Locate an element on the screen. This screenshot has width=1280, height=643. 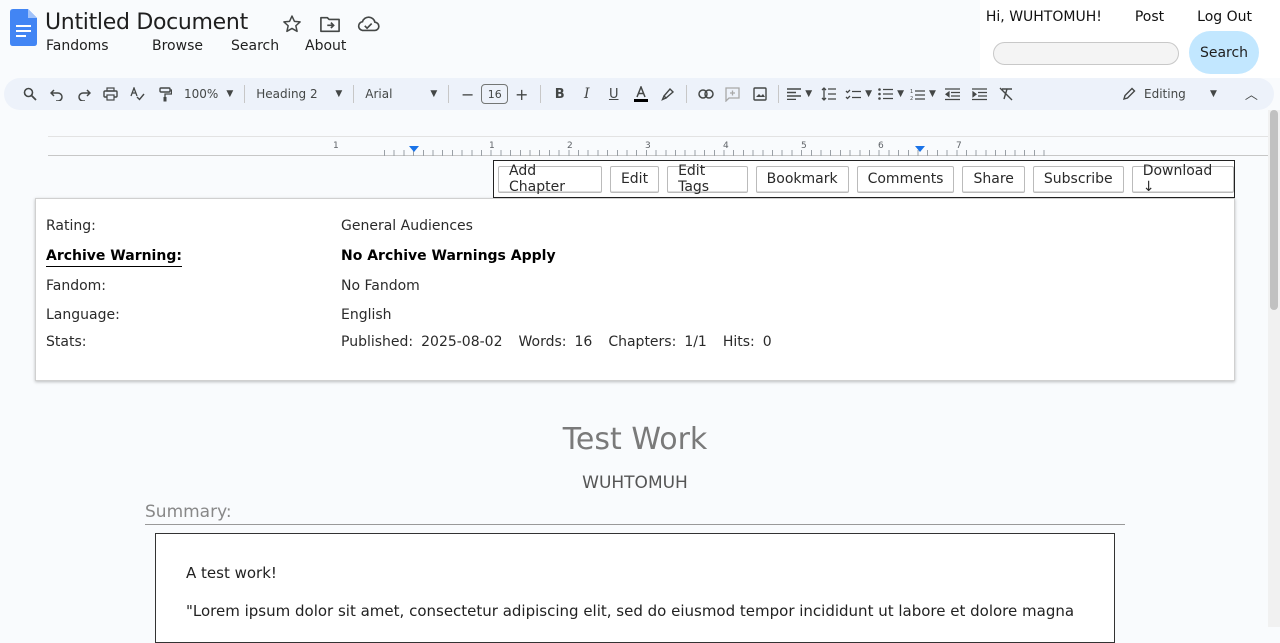
link-icon is located at coordinates (705, 94).